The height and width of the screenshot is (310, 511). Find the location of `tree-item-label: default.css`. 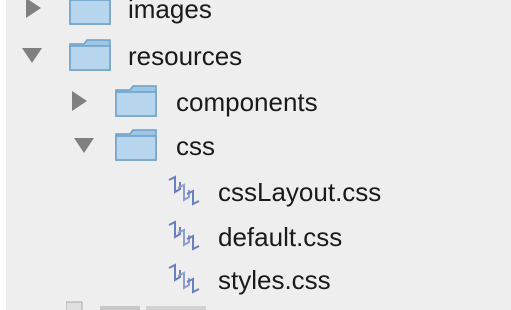

tree-item-label: default.css is located at coordinates (280, 237).